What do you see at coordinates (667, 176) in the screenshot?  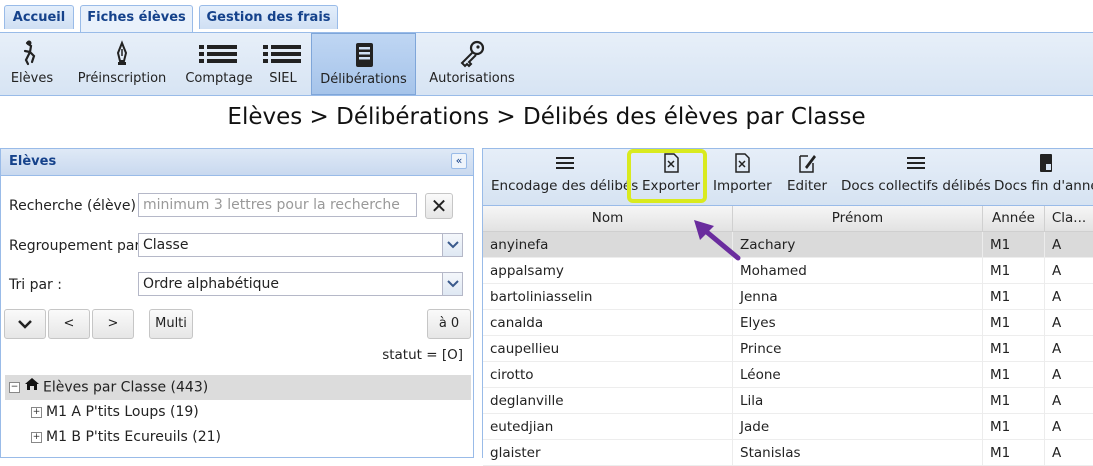 I see `exporter-highlight` at bounding box center [667, 176].